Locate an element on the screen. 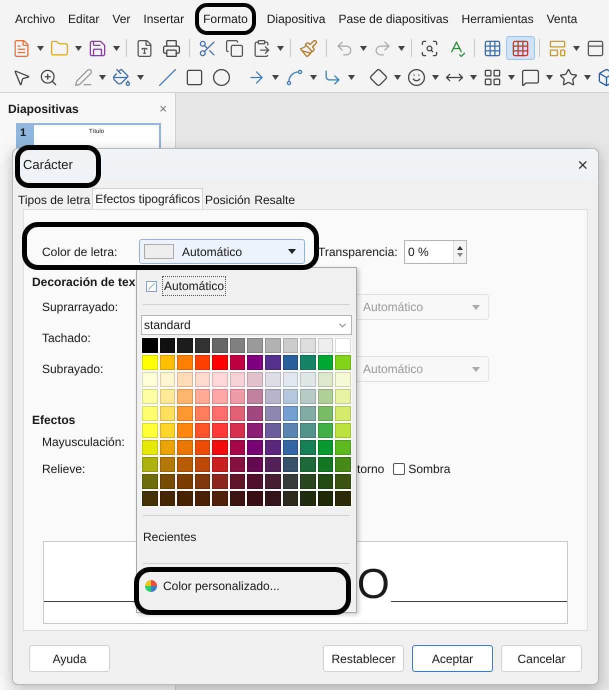 The width and height of the screenshot is (609, 690). printer-icon is located at coordinates (171, 48).